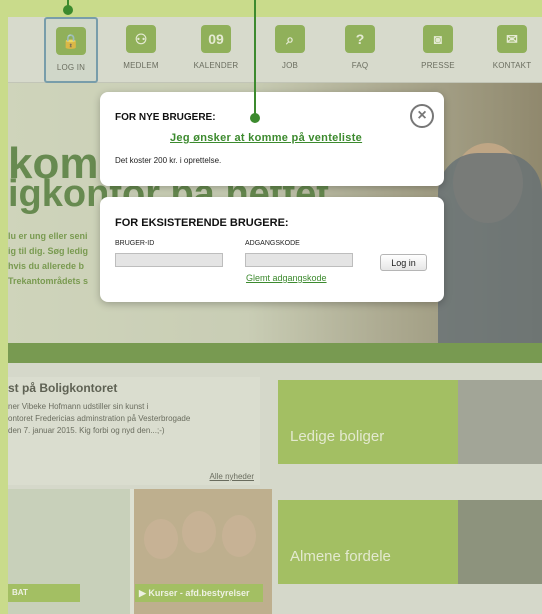 The image size is (542, 614). I want to click on close-icon: ×, so click(422, 116).